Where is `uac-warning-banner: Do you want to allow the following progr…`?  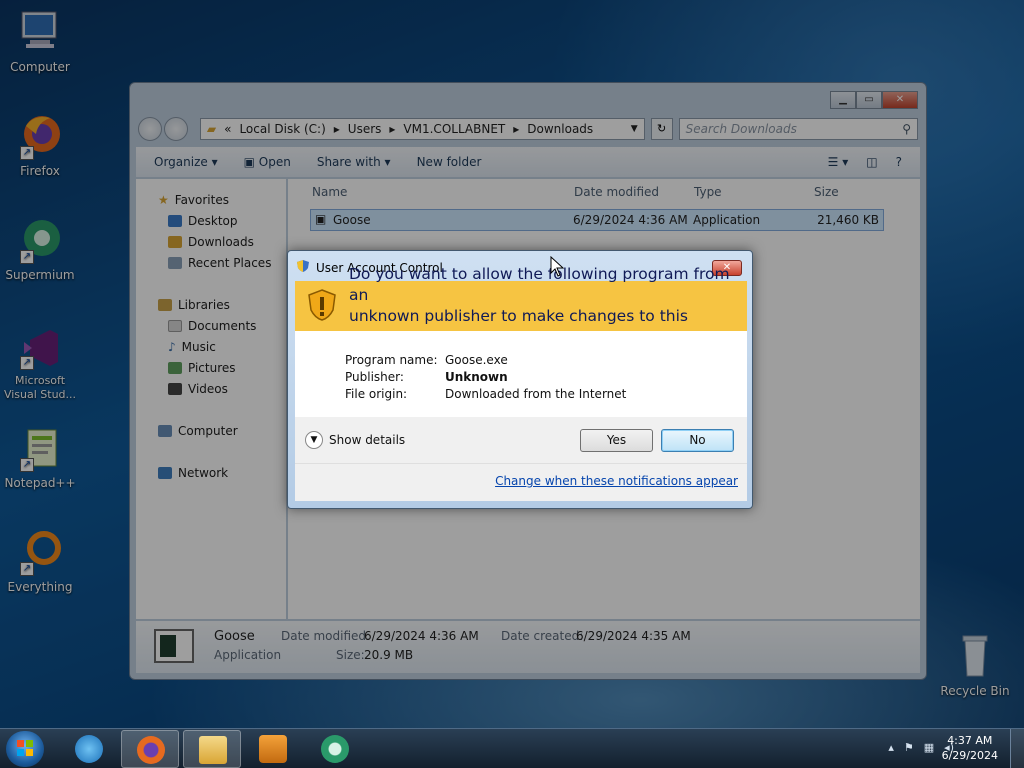 uac-warning-banner: Do you want to allow the following progr… is located at coordinates (521, 305).